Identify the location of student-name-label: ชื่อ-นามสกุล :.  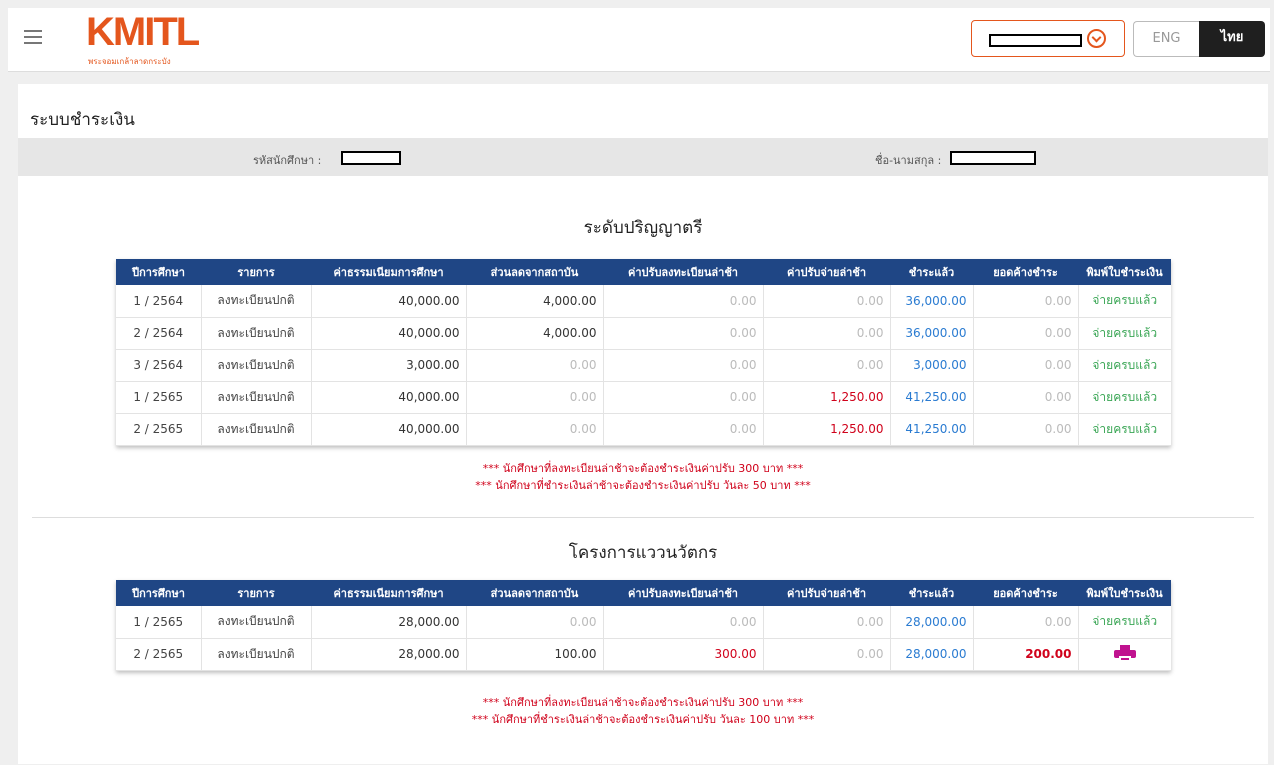
(908, 160).